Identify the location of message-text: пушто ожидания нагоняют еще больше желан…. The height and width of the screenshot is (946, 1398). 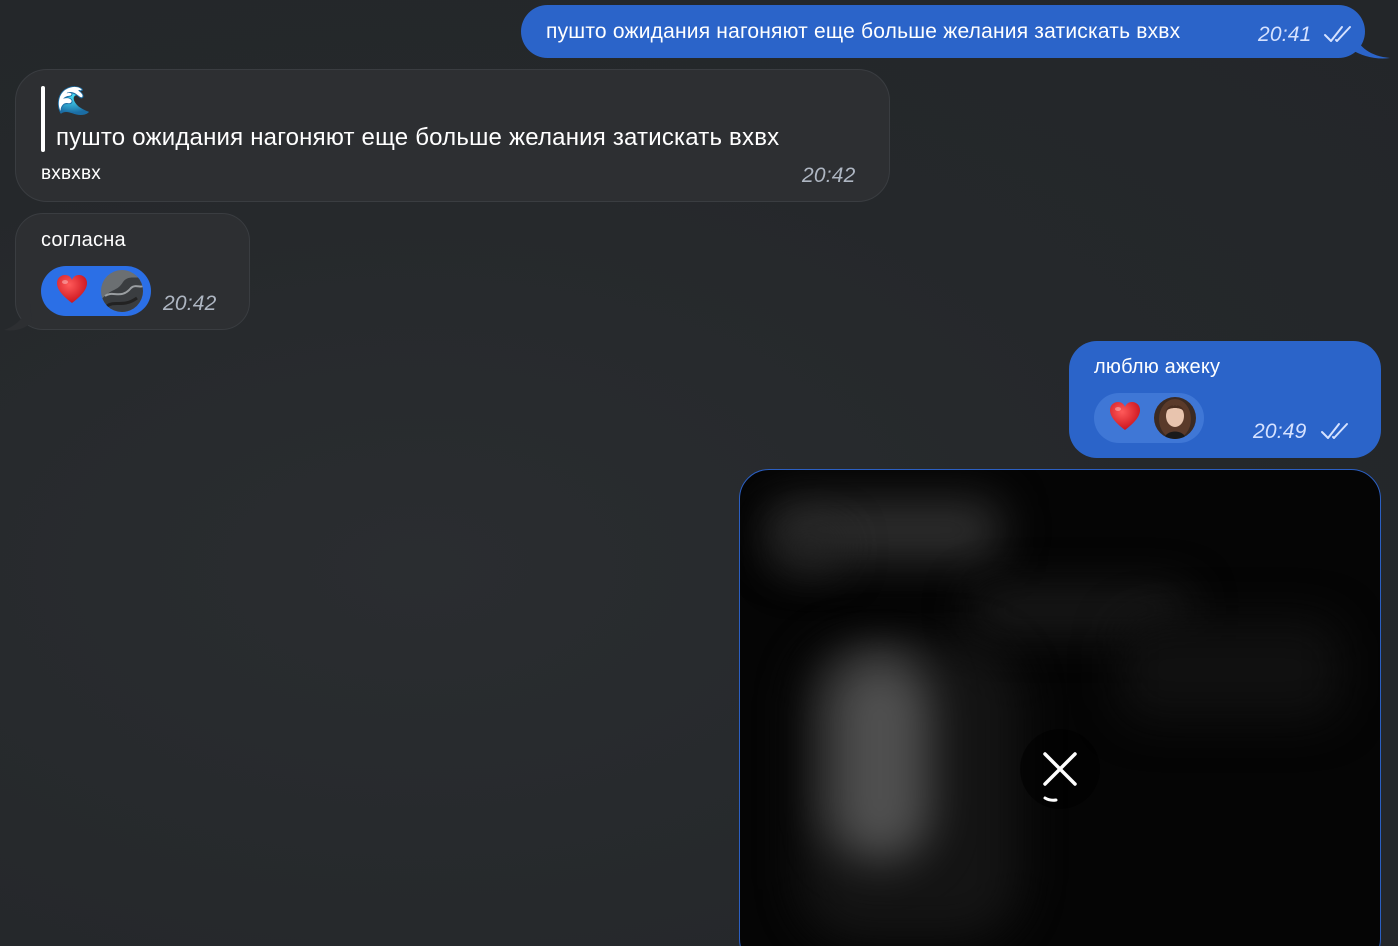
(863, 31).